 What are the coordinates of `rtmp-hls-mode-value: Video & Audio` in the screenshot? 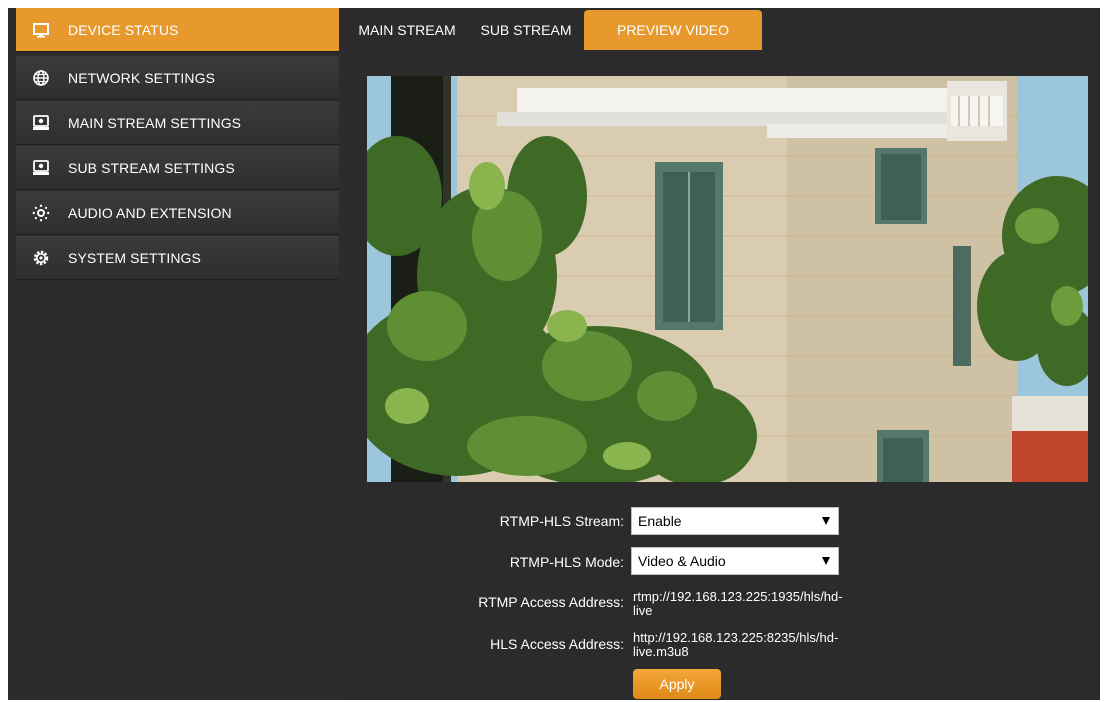 It's located at (682, 561).